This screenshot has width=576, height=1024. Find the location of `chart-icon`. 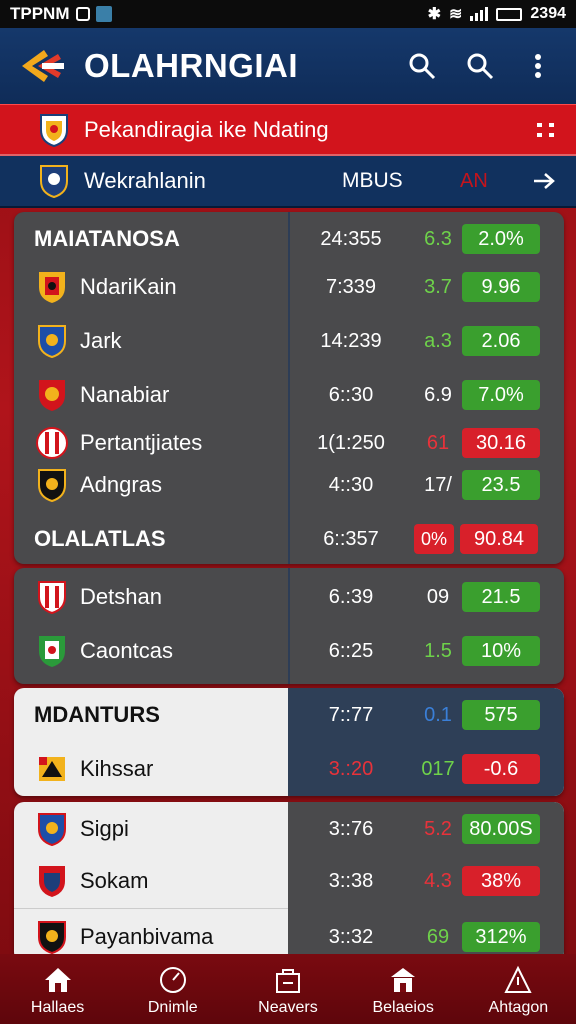

chart-icon is located at coordinates (518, 979).